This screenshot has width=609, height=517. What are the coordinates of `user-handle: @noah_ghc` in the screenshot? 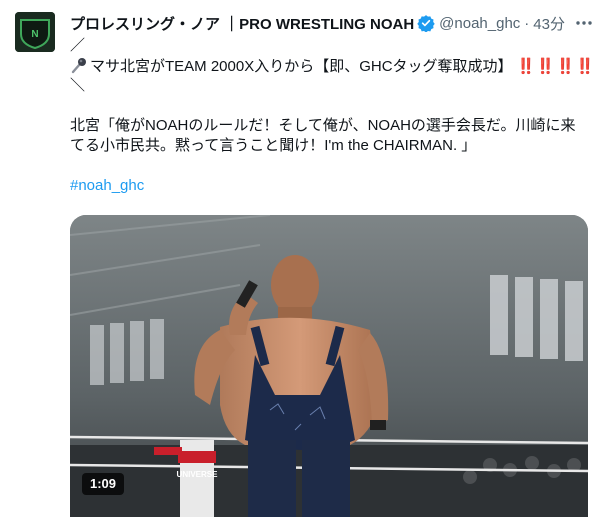 It's located at (479, 23).